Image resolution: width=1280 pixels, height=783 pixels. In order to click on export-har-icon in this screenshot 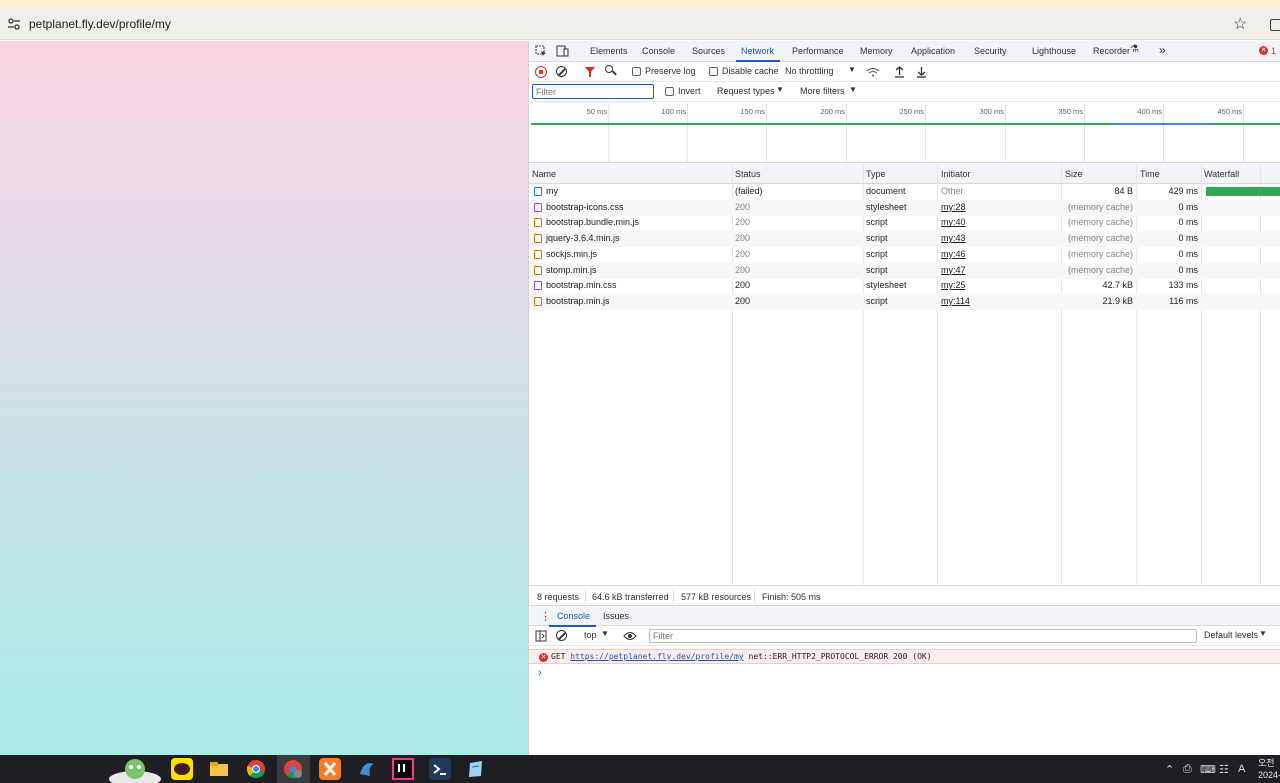, I will do `click(921, 72)`.